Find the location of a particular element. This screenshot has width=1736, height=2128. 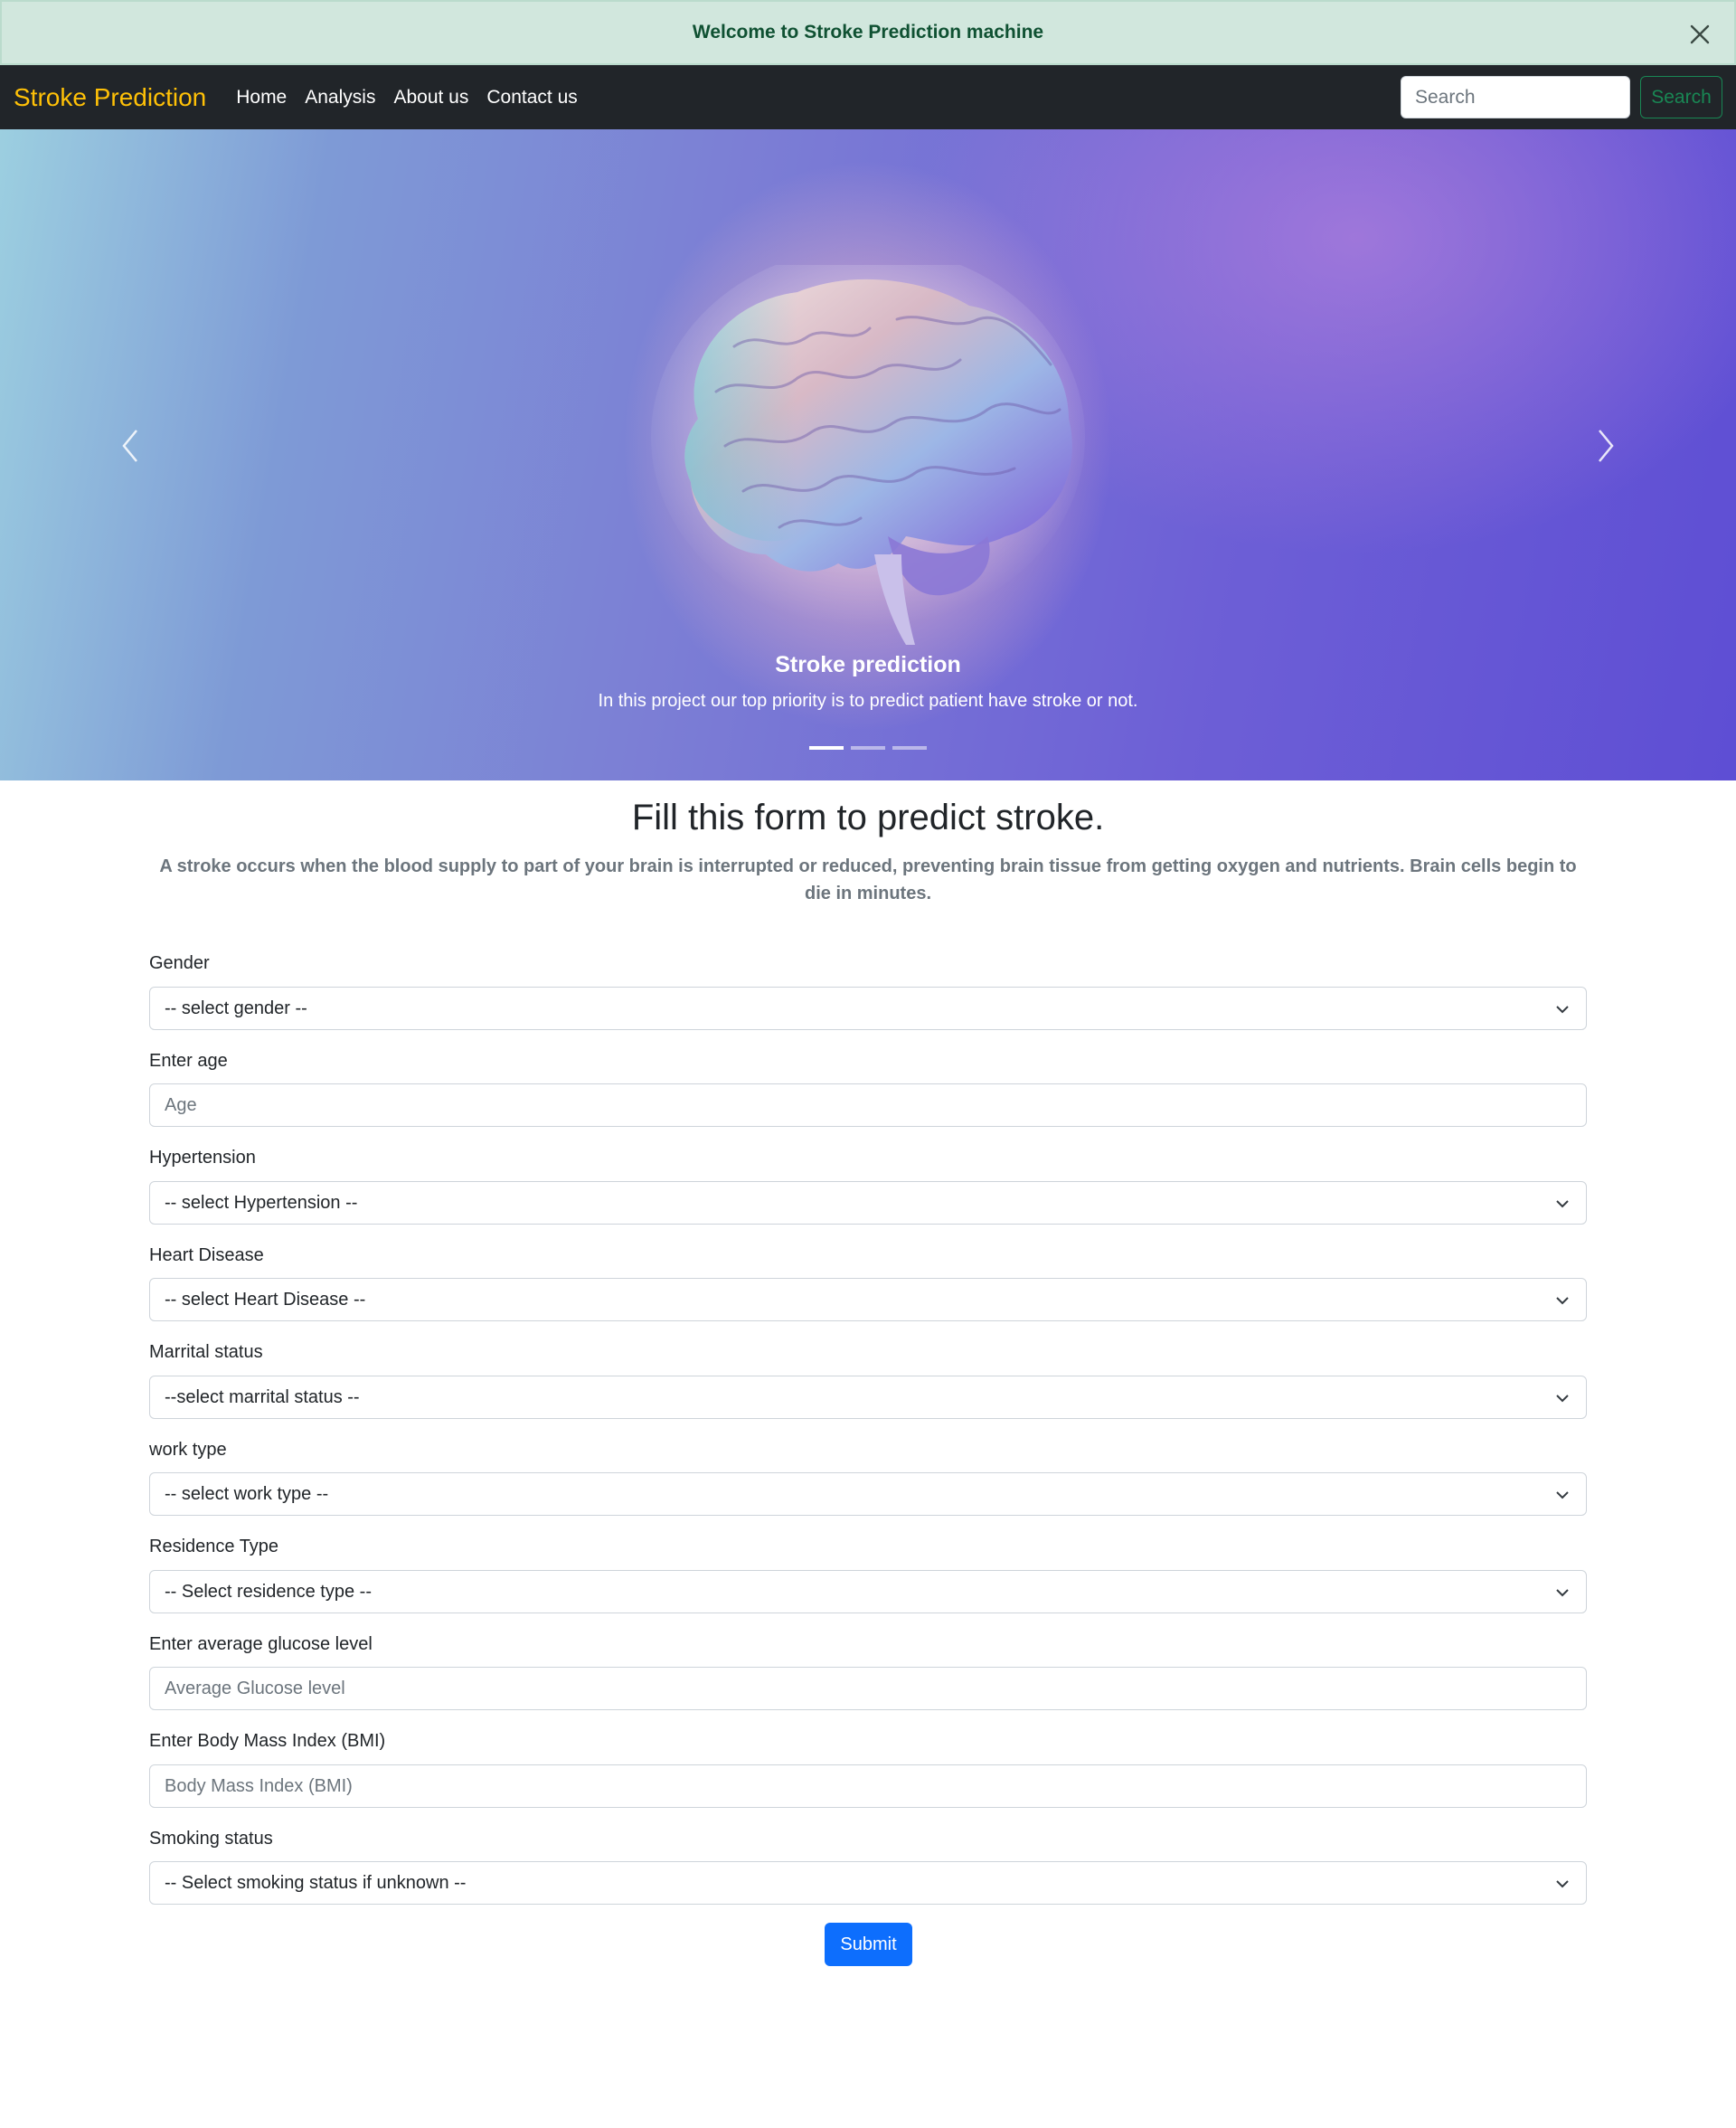

search-input is located at coordinates (1515, 97).